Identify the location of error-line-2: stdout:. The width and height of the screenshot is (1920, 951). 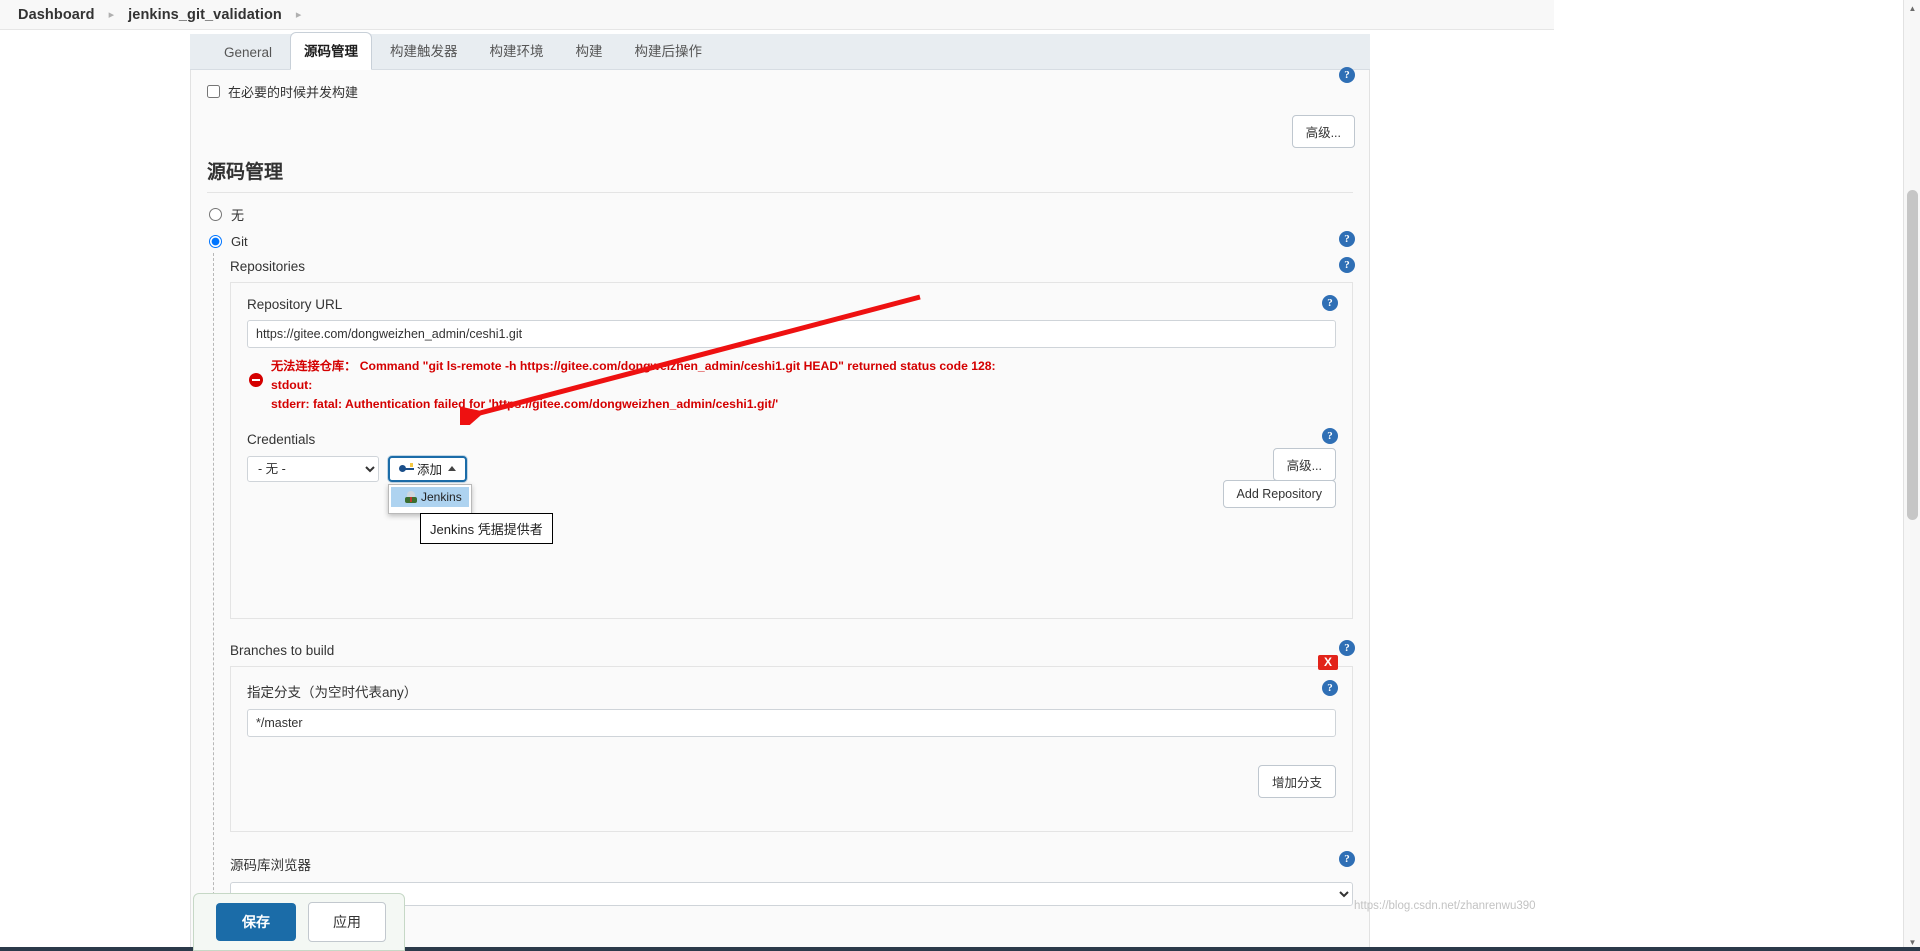
(292, 384).